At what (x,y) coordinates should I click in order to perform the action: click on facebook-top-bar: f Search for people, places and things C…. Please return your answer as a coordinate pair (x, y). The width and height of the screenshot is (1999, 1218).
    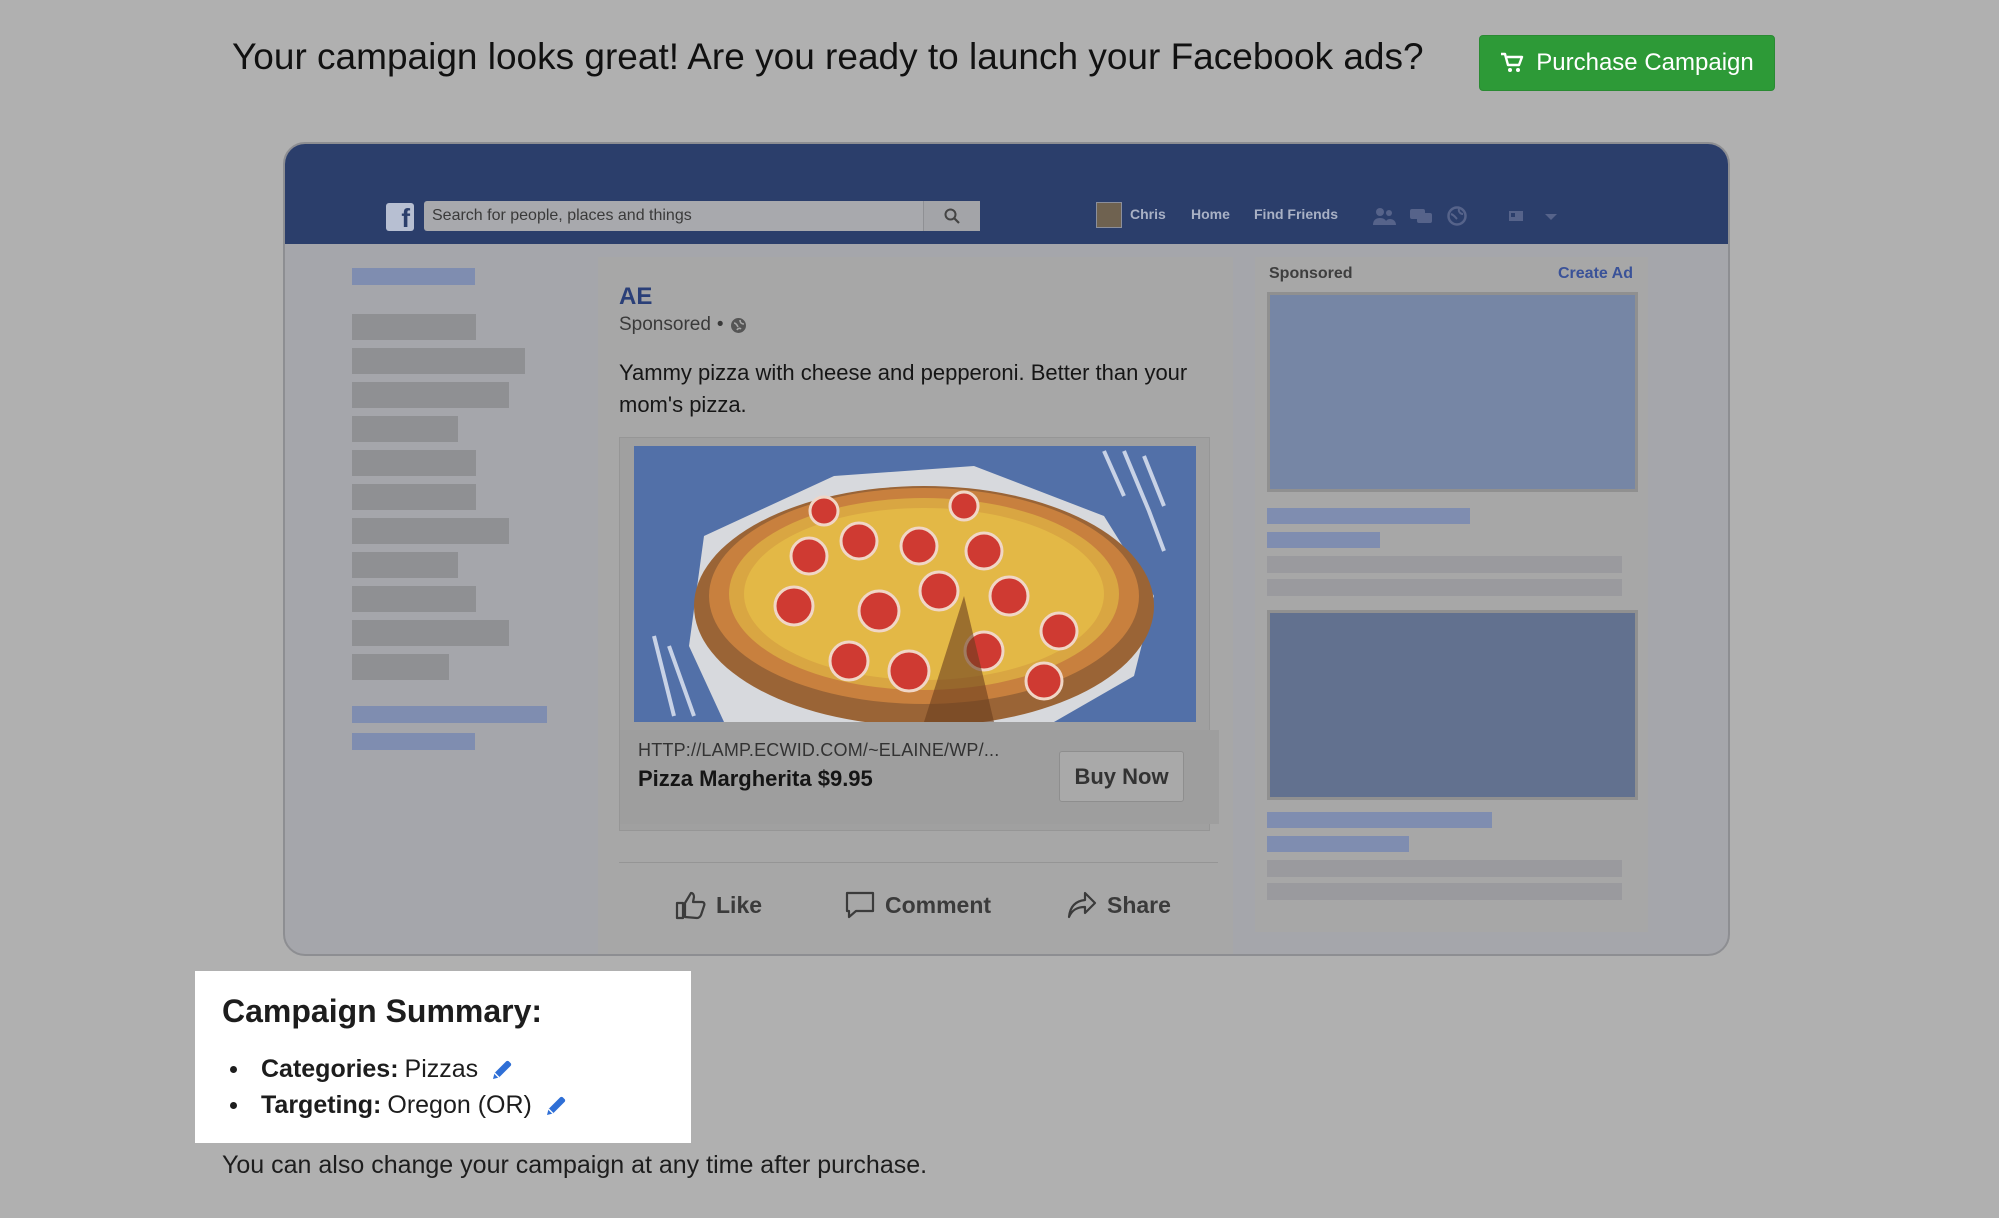
    Looking at the image, I should click on (1006, 194).